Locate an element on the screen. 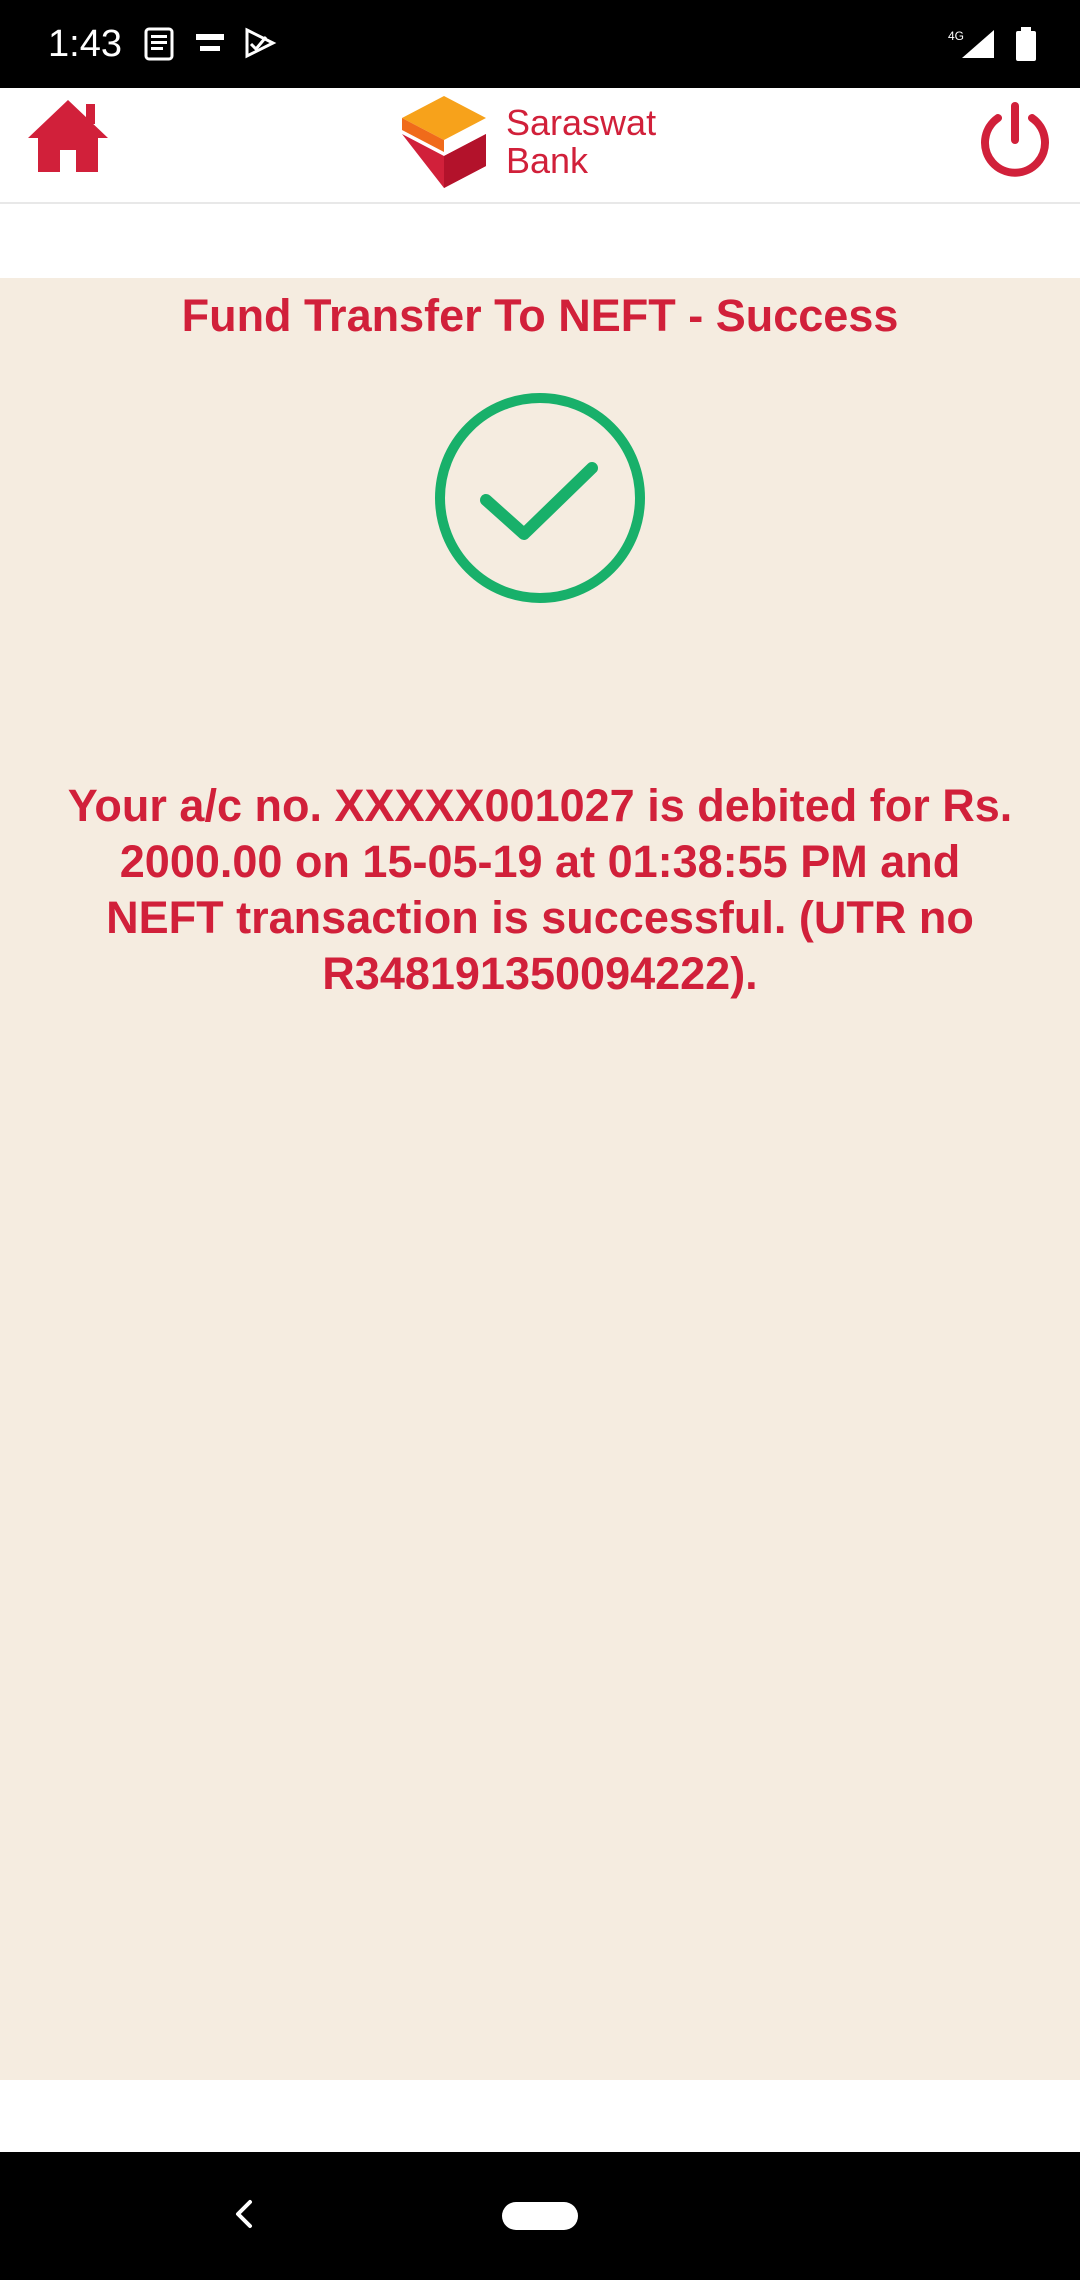 This screenshot has height=2280, width=1080. home-icon is located at coordinates (68, 136).